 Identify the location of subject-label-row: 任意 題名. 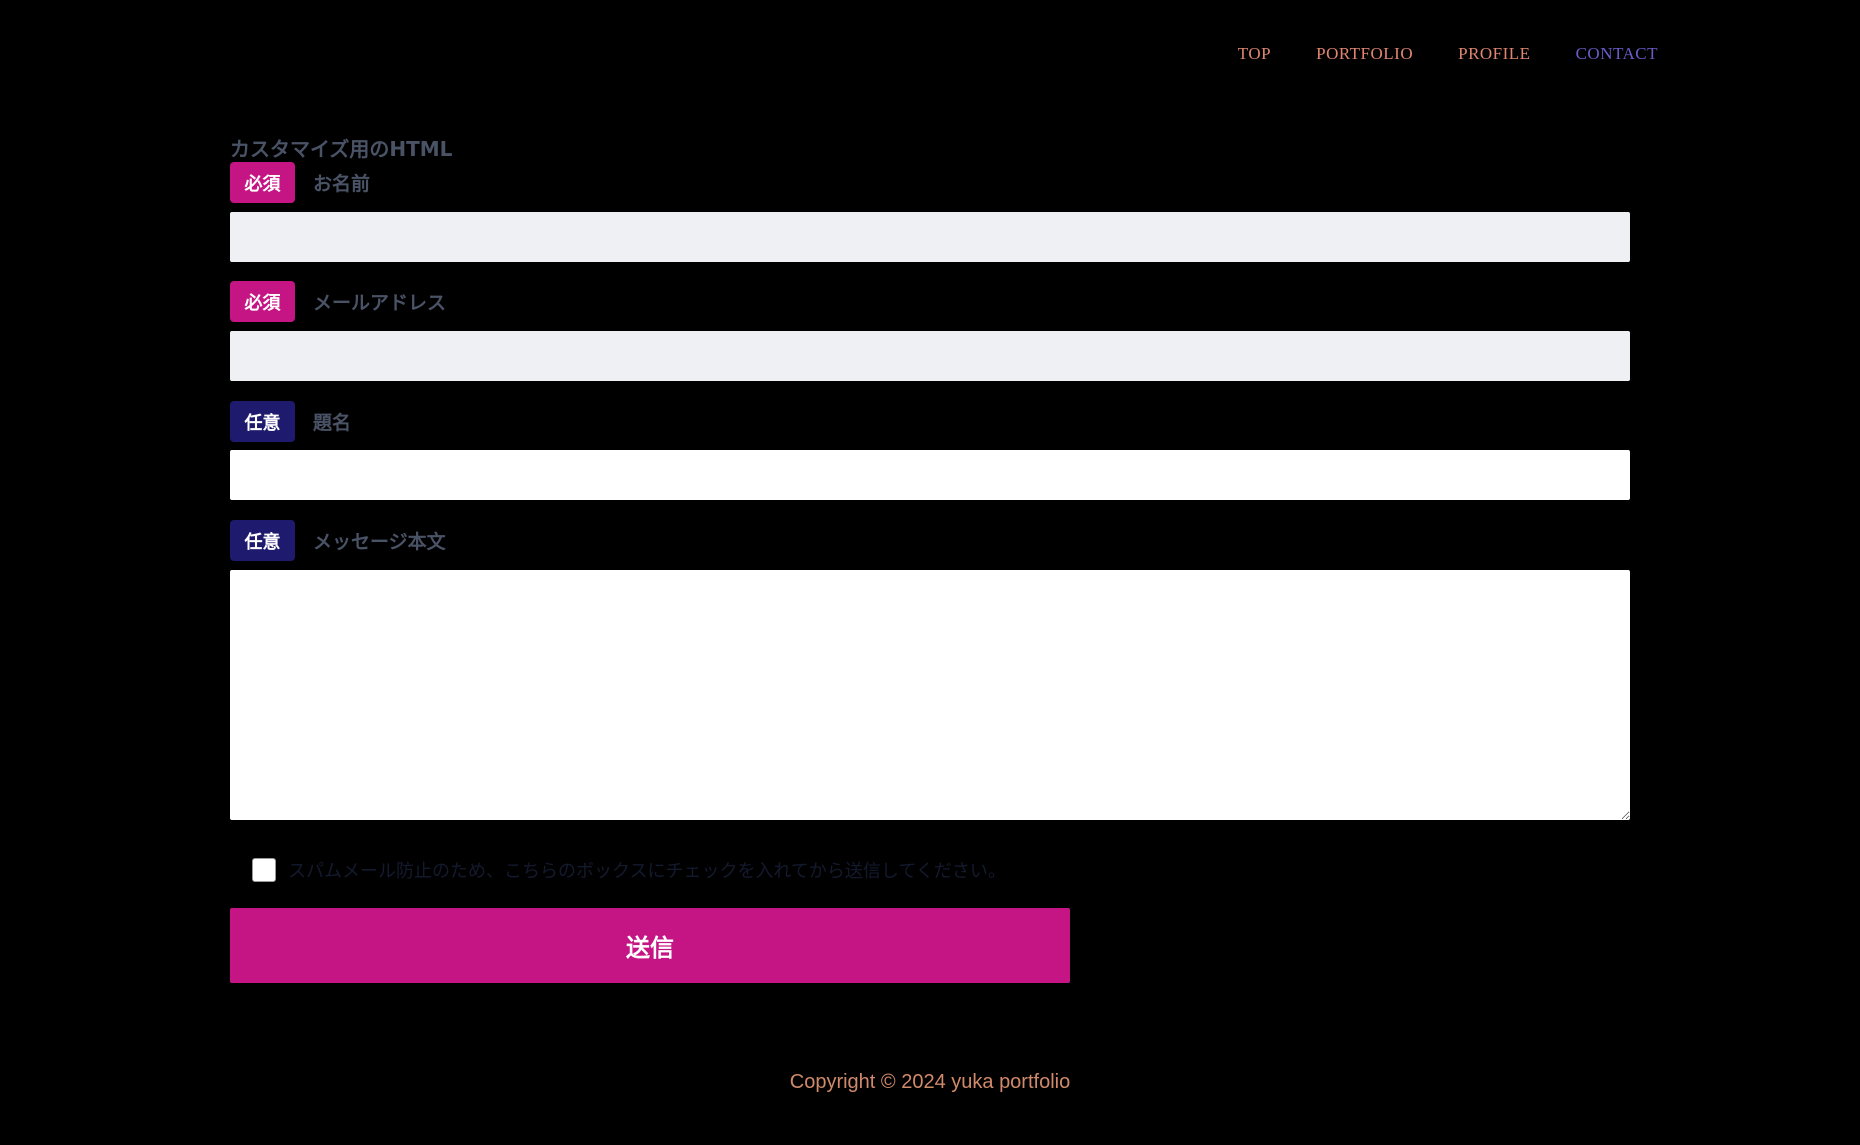
(930, 421).